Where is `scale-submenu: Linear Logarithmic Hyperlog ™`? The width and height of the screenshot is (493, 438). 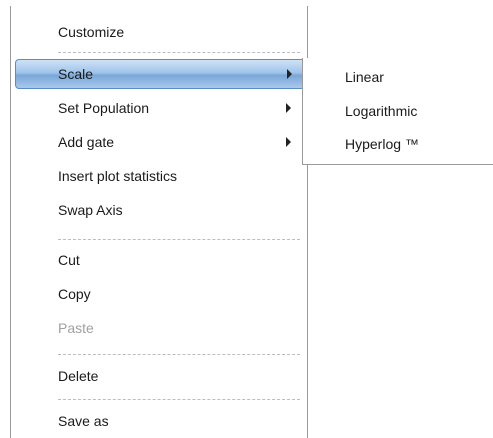
scale-submenu: Linear Logarithmic Hyperlog ™ is located at coordinates (397, 111).